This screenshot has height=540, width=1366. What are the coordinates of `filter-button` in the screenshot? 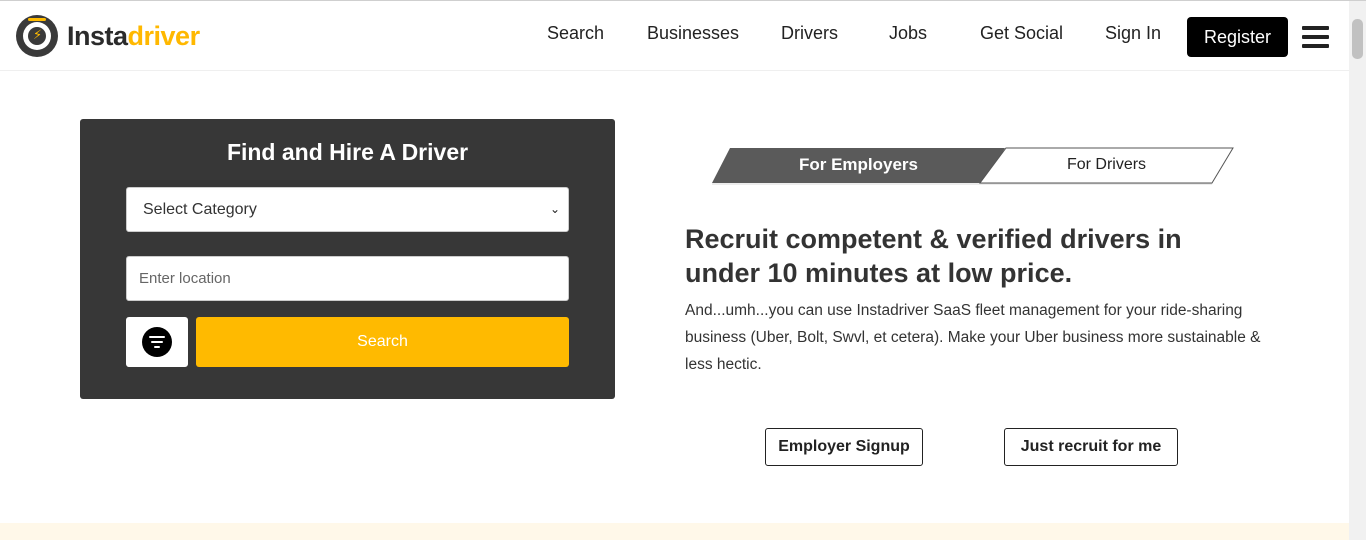 It's located at (157, 342).